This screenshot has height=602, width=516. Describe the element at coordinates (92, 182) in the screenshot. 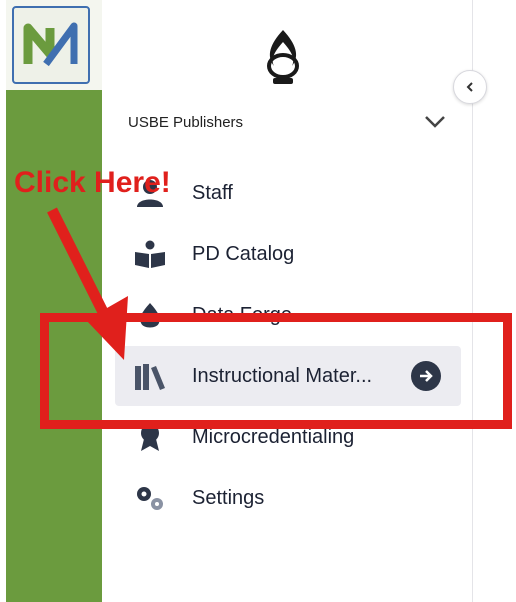

I see `annotation-callout: Click Here!` at that location.